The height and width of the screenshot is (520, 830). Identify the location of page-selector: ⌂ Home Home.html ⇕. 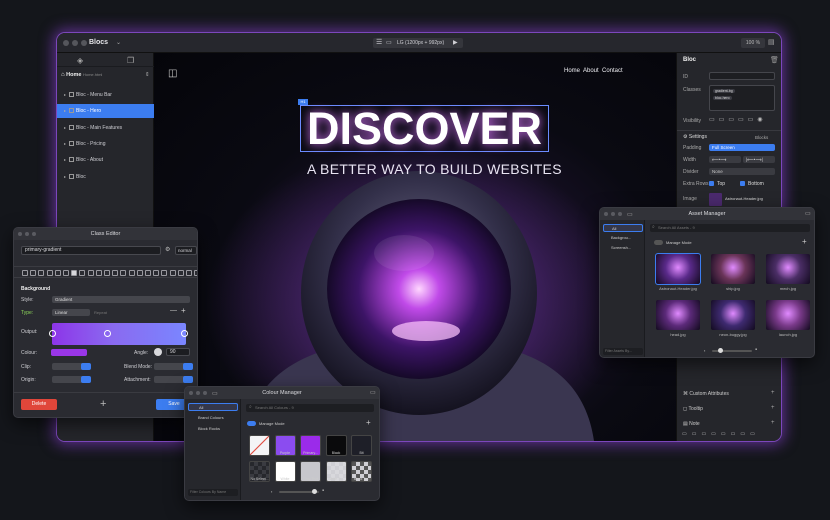
(105, 76).